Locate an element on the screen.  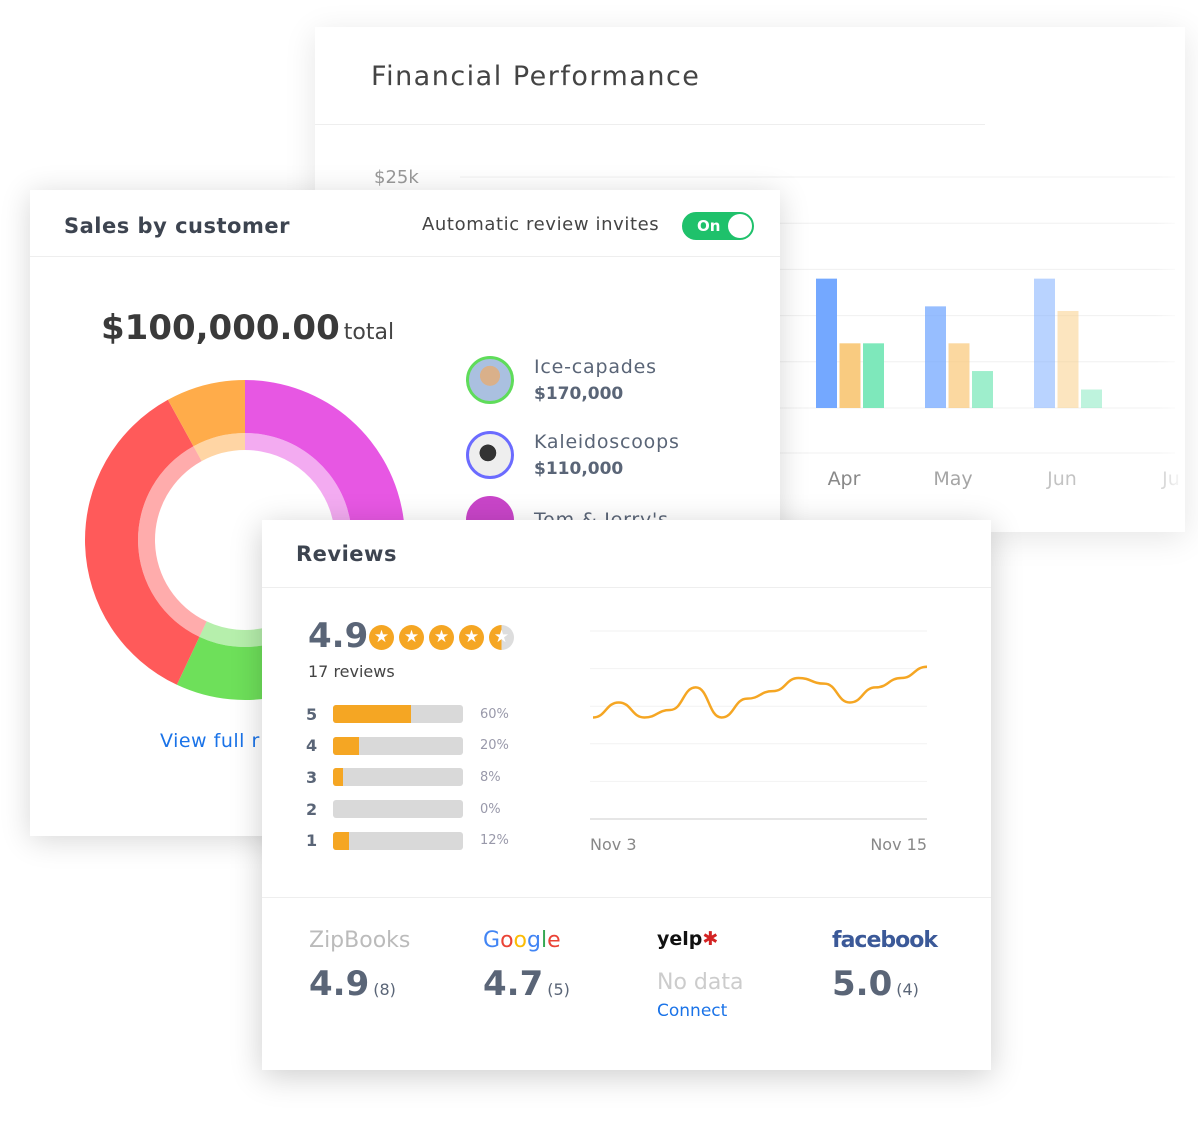
star-rating: ★ ★ ★ ★ ★ is located at coordinates (441, 637).